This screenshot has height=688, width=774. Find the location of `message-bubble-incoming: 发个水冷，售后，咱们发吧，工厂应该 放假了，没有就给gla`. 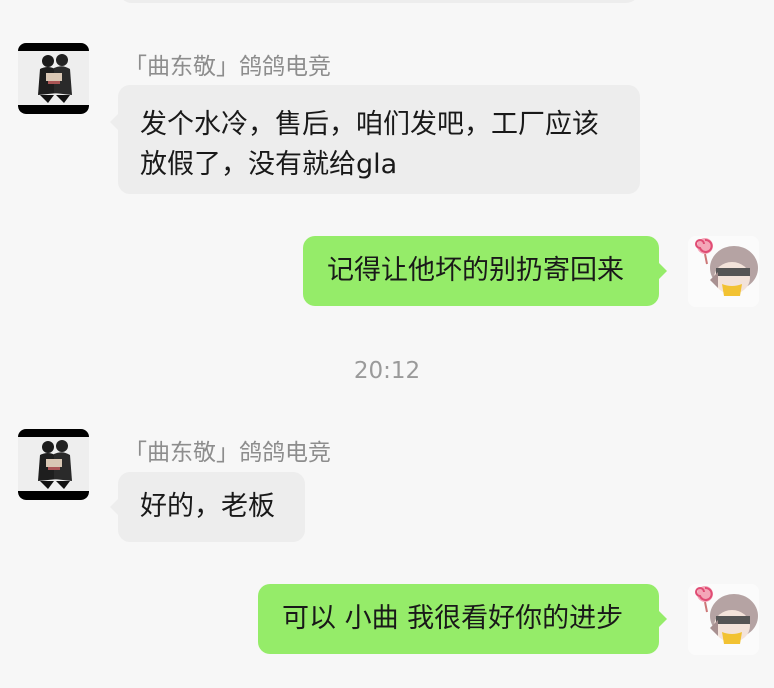

message-bubble-incoming: 发个水冷，售后，咱们发吧，工厂应该 放假了，没有就给gla is located at coordinates (379, 139).